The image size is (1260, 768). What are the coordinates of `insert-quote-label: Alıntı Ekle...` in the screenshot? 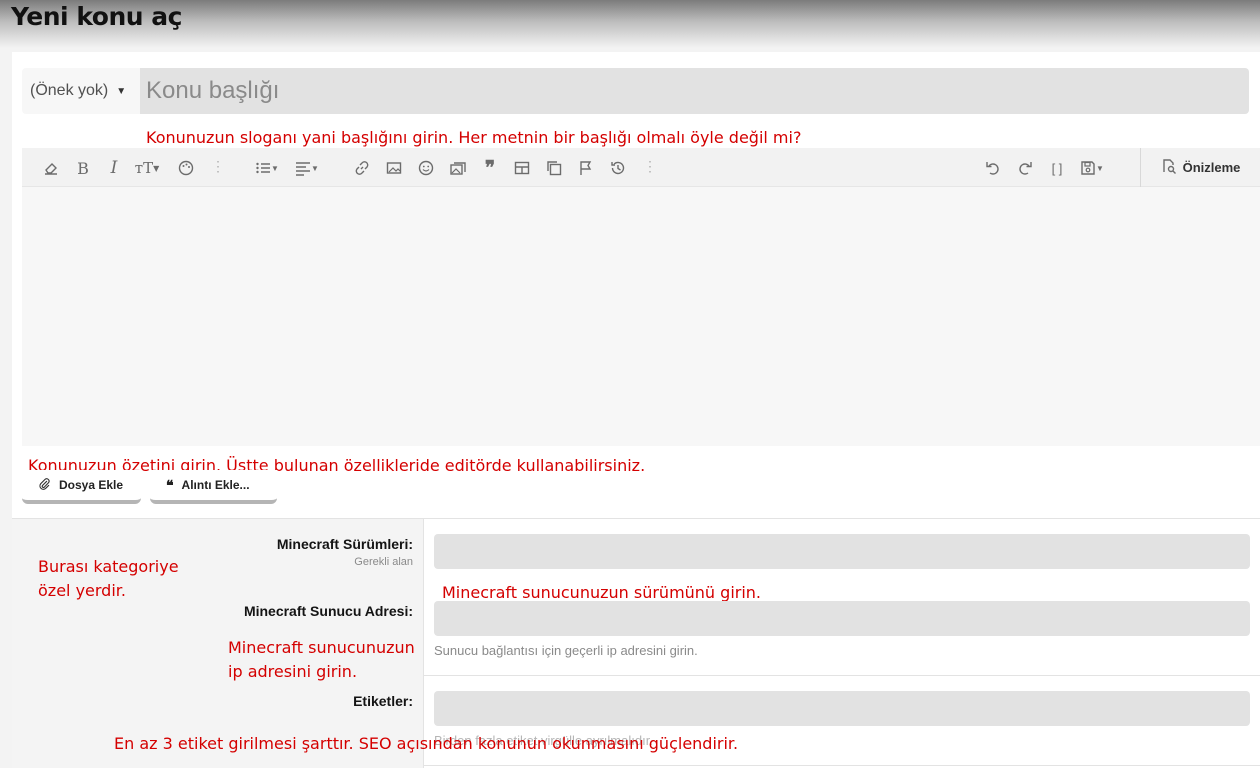 It's located at (215, 485).